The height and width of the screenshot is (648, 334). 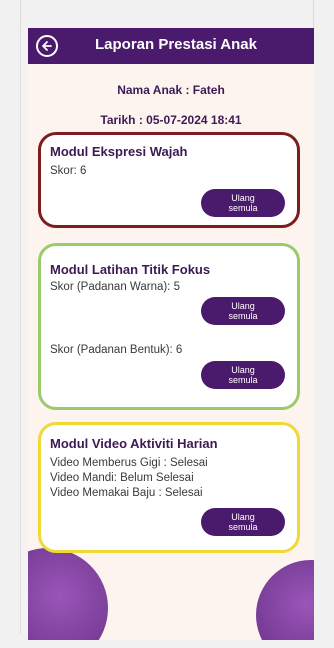 What do you see at coordinates (285, 600) in the screenshot?
I see `decor-blob-right` at bounding box center [285, 600].